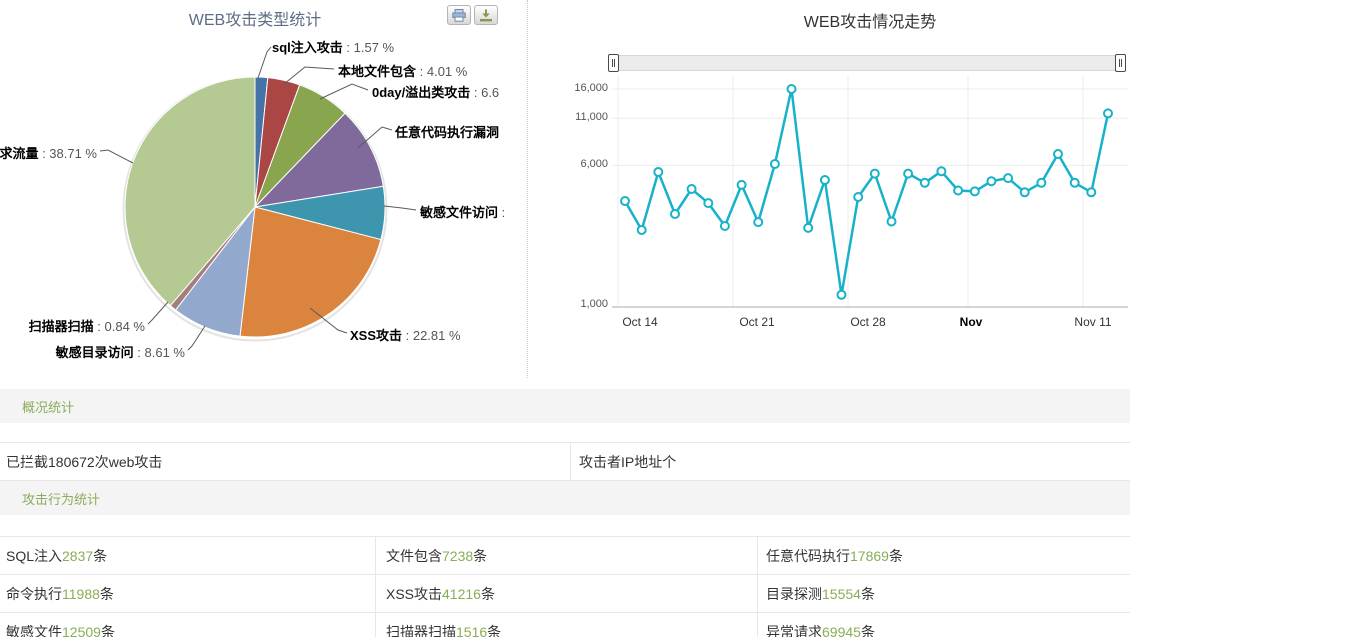 The image size is (1350, 637). What do you see at coordinates (48, 407) in the screenshot?
I see `overview-header-label: 概况统计` at bounding box center [48, 407].